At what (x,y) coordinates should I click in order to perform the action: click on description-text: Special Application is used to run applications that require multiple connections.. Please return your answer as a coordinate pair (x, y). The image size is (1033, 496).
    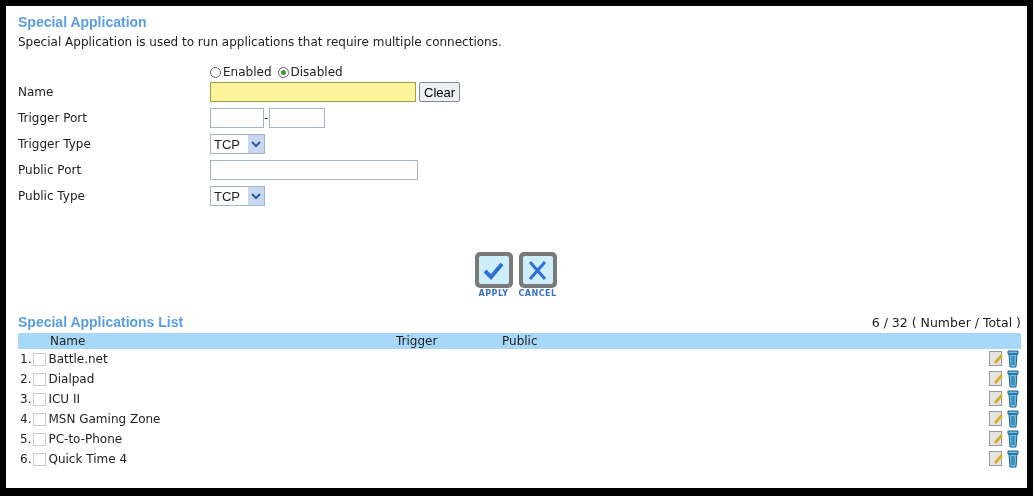
    Looking at the image, I should click on (260, 42).